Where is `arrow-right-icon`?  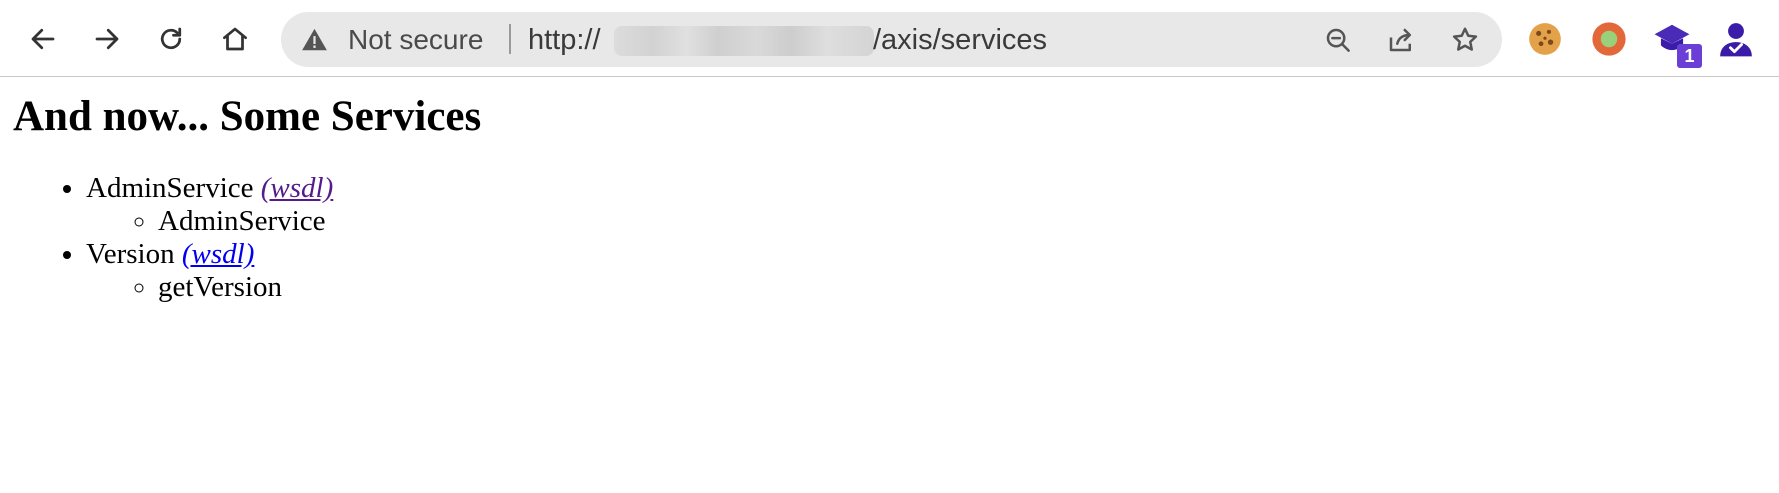
arrow-right-icon is located at coordinates (107, 39).